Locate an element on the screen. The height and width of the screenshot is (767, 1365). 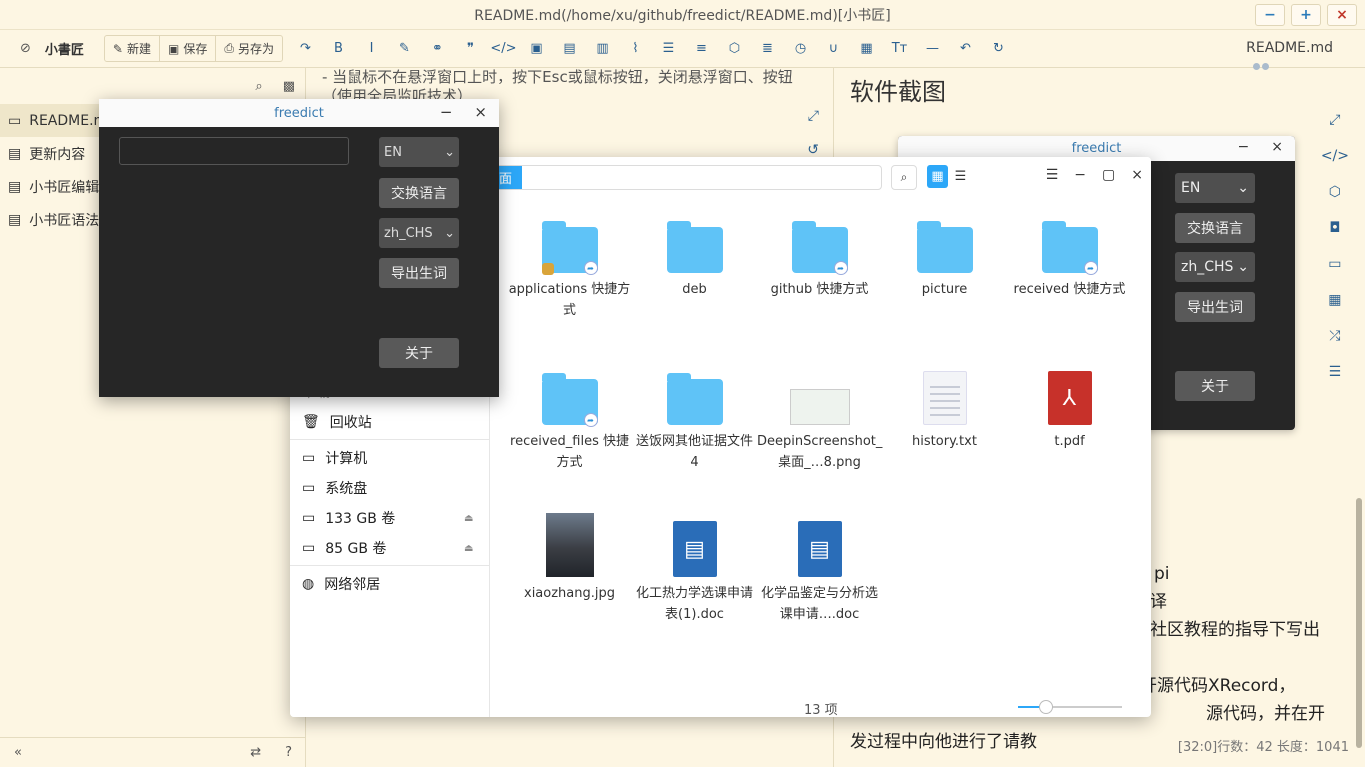
magnet-icon: ∪ is located at coordinates (833, 49).